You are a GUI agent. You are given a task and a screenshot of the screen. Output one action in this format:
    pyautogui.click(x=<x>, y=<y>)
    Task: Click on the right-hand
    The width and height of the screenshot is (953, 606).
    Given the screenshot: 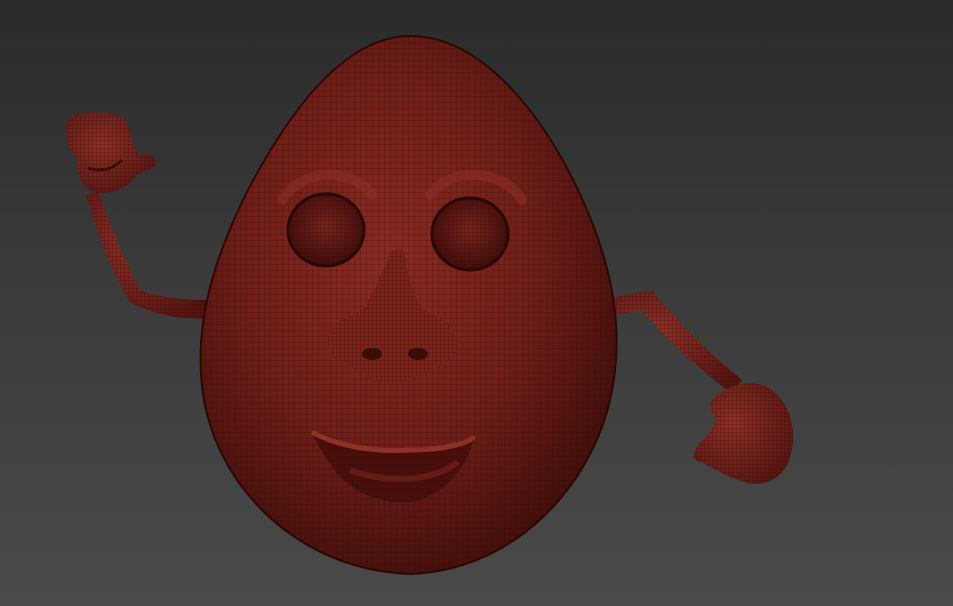 What is the action you would take?
    pyautogui.click(x=743, y=433)
    